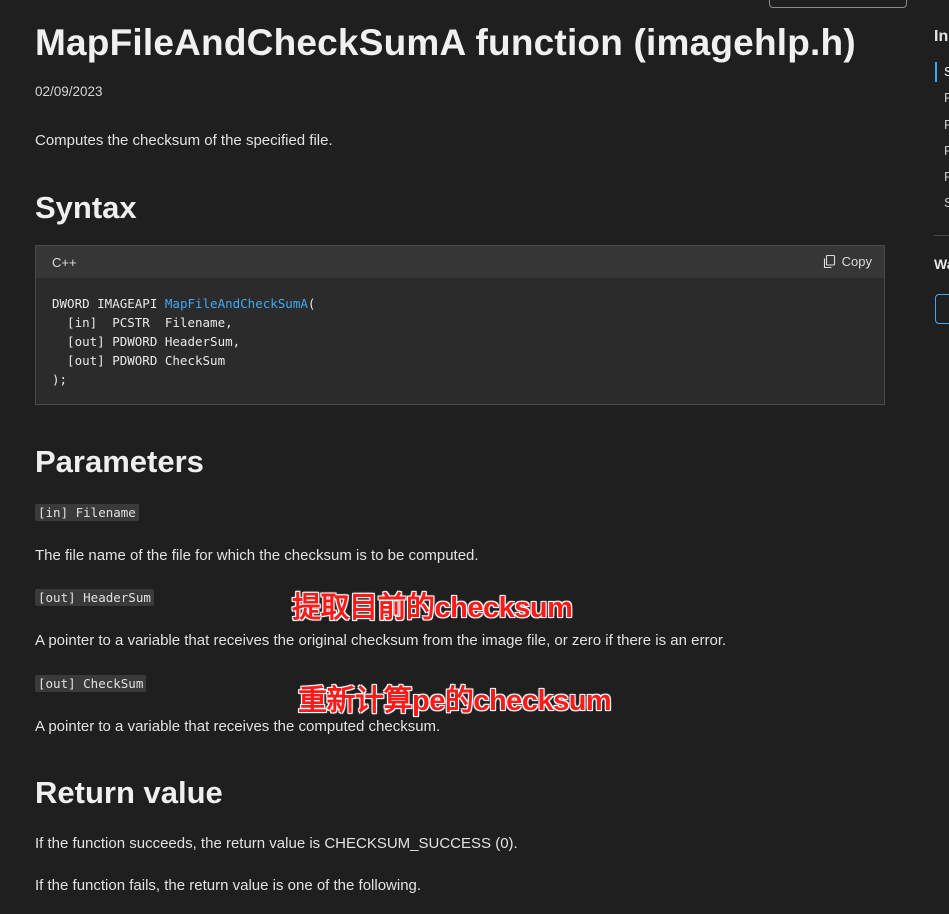 The image size is (949, 914). Describe the element at coordinates (87, 512) in the screenshot. I see `param-tag-filename: [in] Filename` at that location.